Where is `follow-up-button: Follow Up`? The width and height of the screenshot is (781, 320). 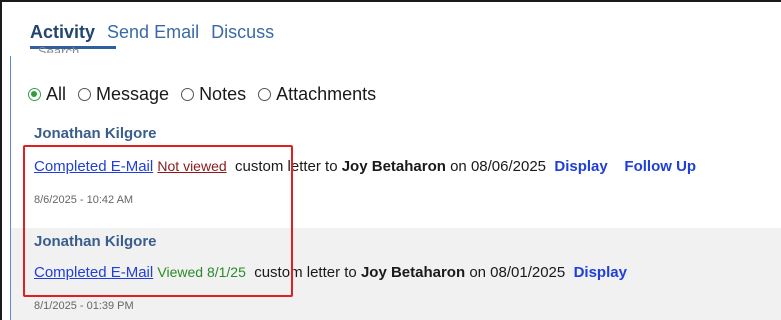 follow-up-button: Follow Up is located at coordinates (660, 166).